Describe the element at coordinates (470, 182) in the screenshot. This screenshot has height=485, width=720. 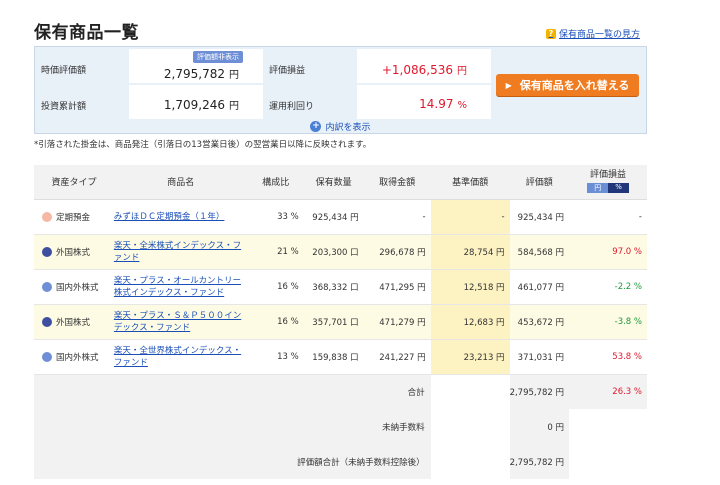
I see `col-base-price: 基準価額` at that location.